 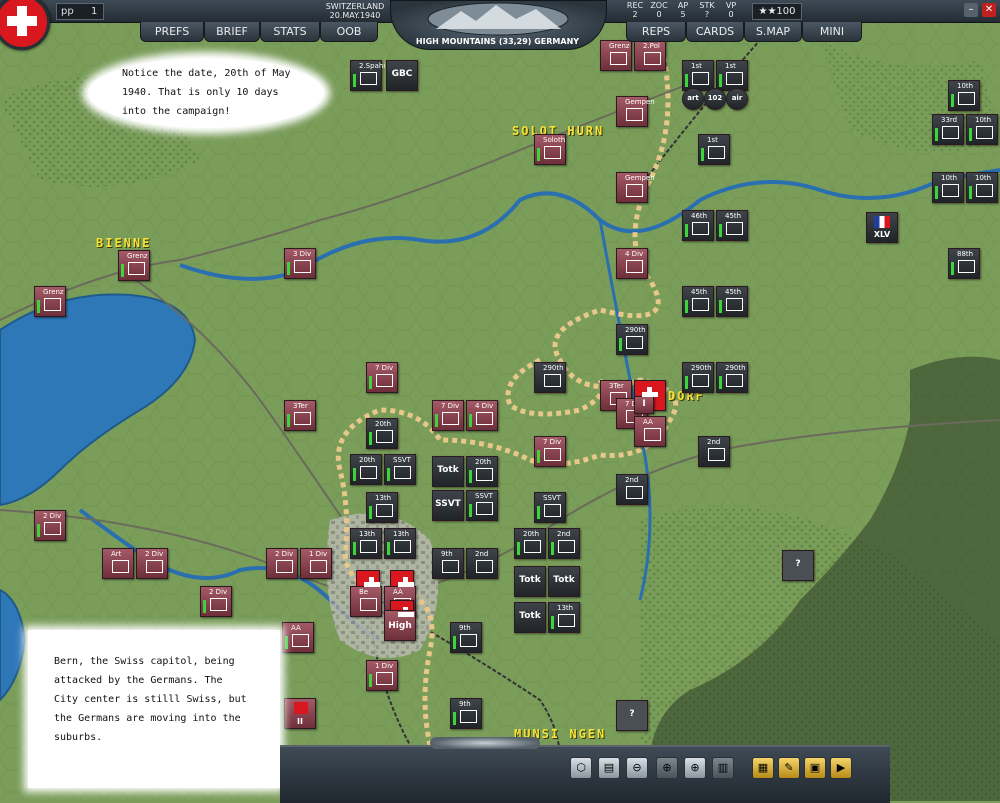 I want to click on stats-button: STATS, so click(x=290, y=32).